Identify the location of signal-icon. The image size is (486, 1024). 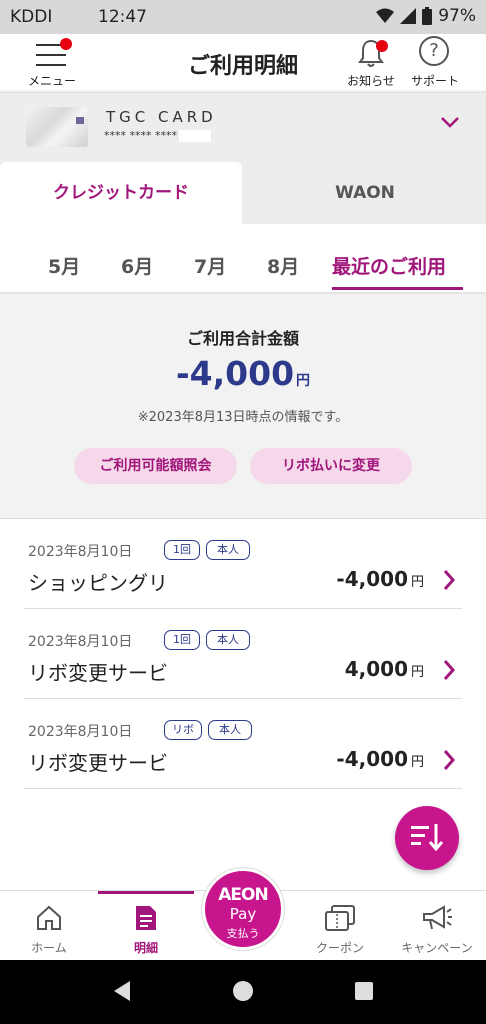
(408, 16).